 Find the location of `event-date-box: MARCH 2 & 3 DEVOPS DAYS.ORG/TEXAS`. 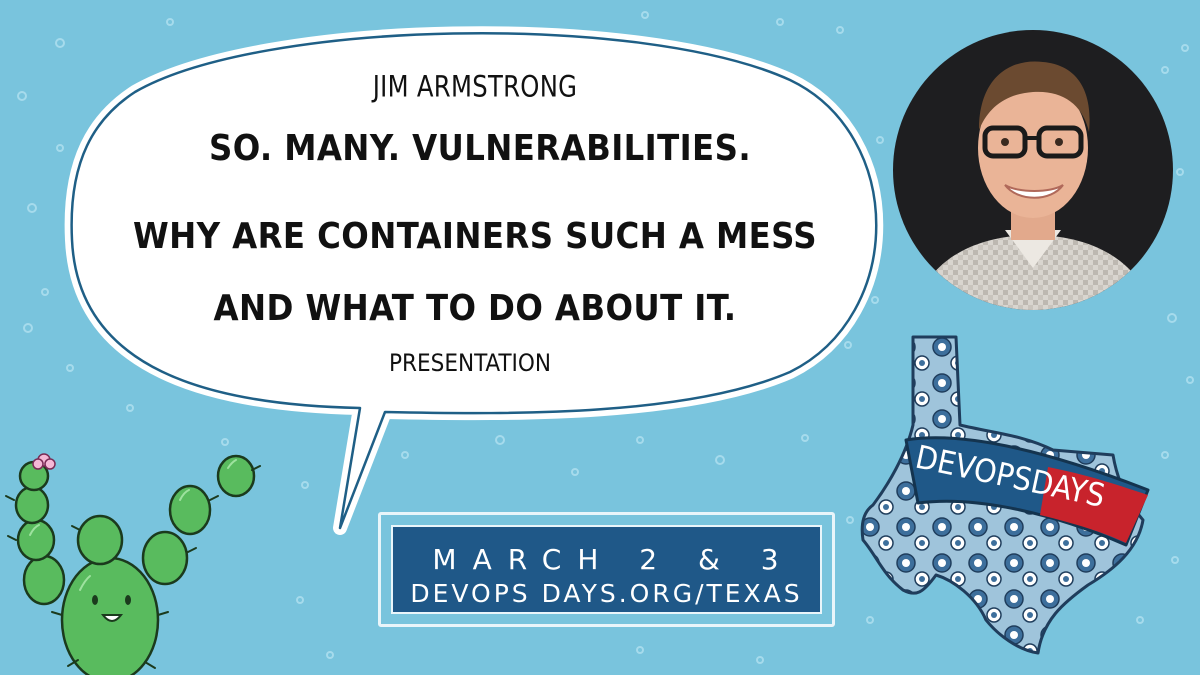

event-date-box: MARCH 2 & 3 DEVOPS DAYS.ORG/TEXAS is located at coordinates (606, 569).